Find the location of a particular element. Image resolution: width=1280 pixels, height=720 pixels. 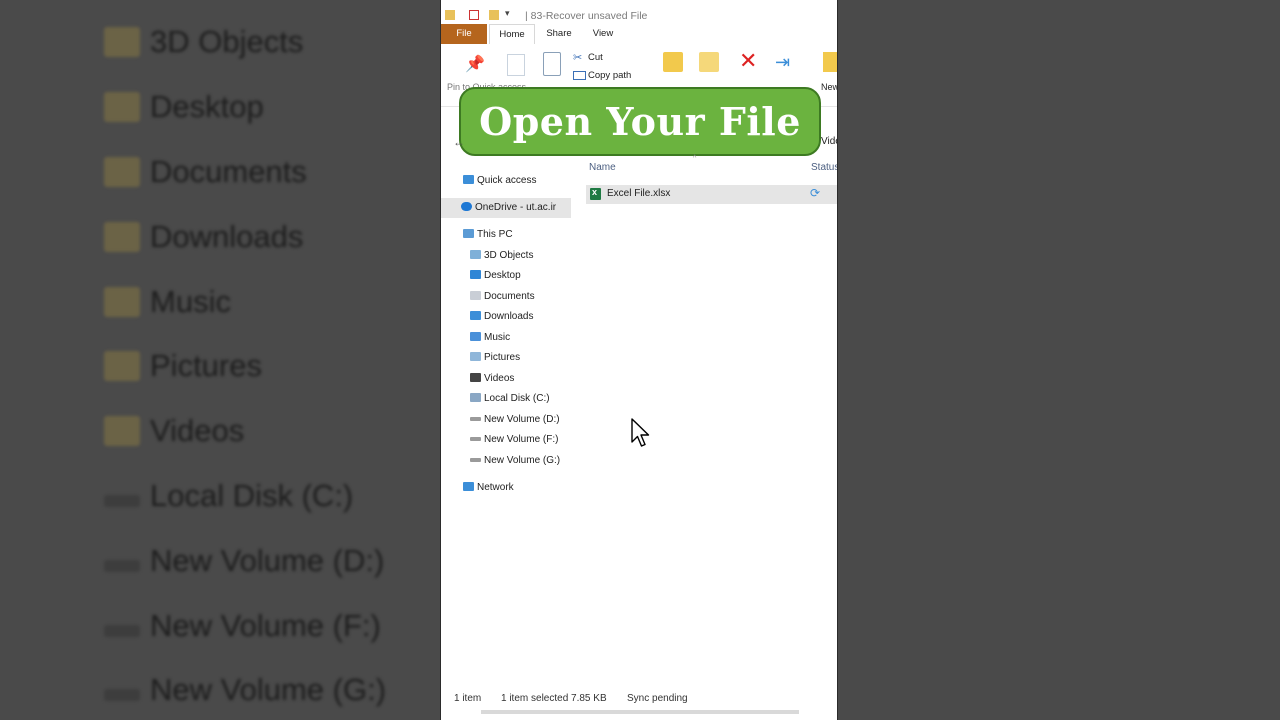

bg-item-label: New Volume (D:) is located at coordinates (267, 560).